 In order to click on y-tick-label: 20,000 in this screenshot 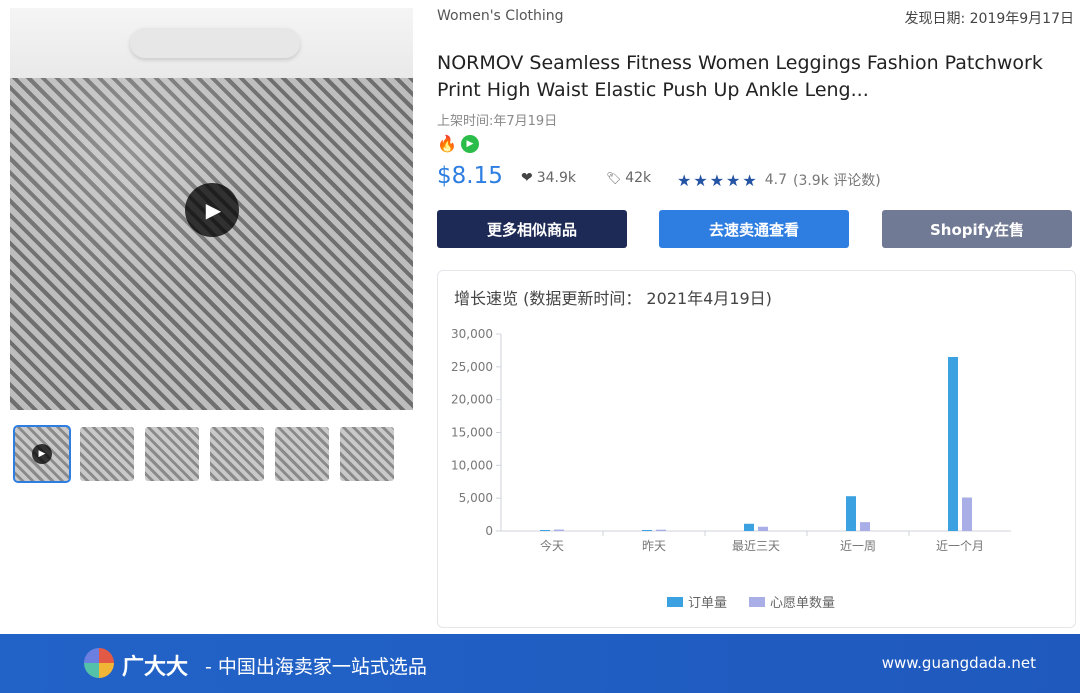, I will do `click(472, 400)`.